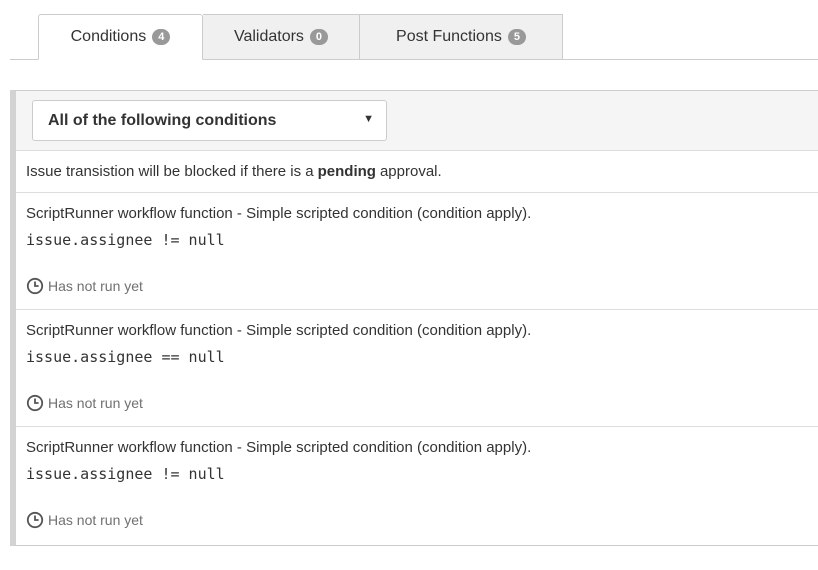 The height and width of the screenshot is (570, 818). What do you see at coordinates (516, 37) in the screenshot?
I see `tab-post-functions-count-badge: 5` at bounding box center [516, 37].